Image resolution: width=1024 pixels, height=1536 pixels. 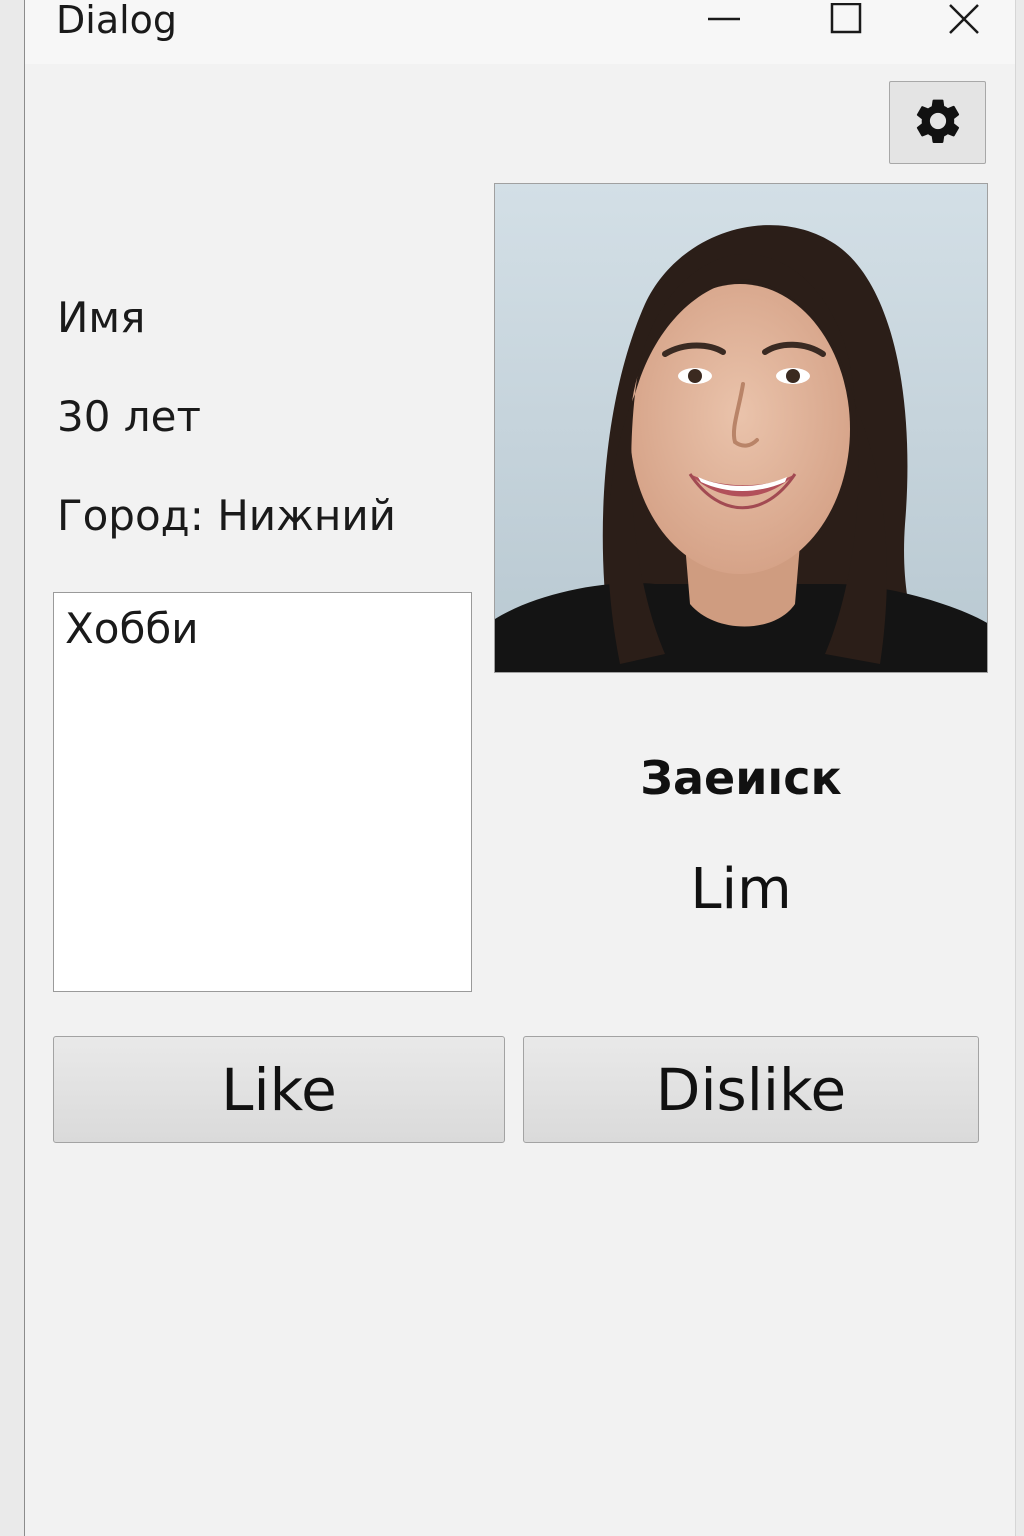 I want to click on settings-button, so click(x=937, y=122).